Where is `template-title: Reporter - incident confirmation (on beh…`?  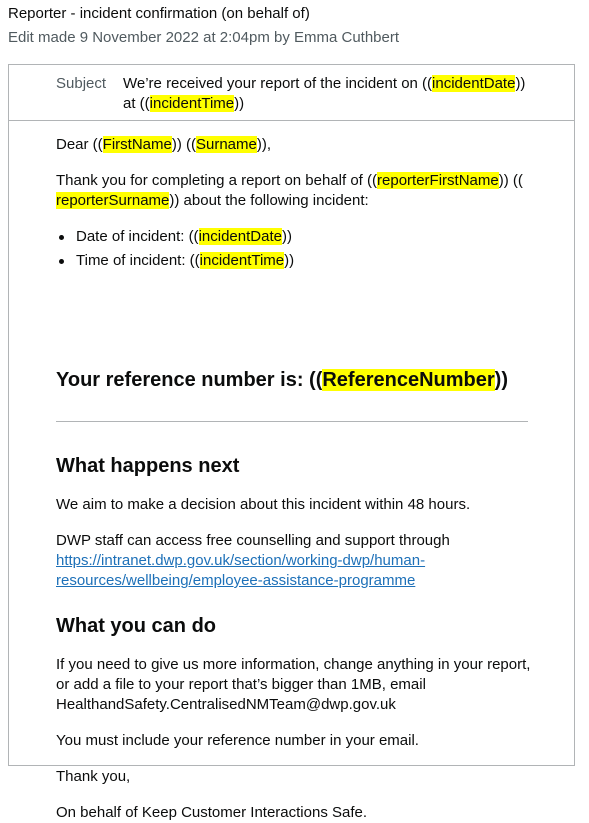
template-title: Reporter - incident confirmation (on beh… is located at coordinates (159, 13).